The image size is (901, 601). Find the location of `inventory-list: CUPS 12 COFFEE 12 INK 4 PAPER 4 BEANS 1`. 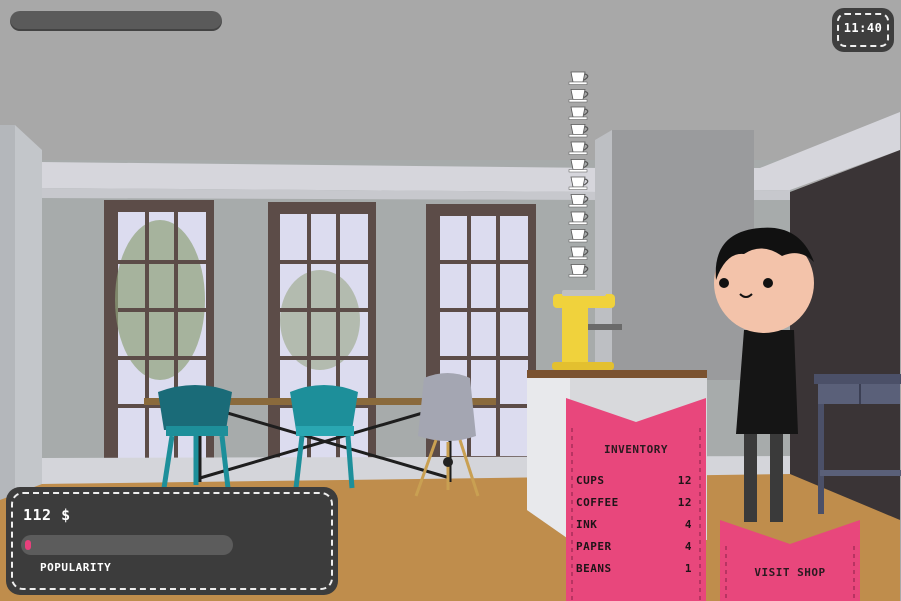

inventory-list: CUPS 12 COFFEE 12 INK 4 PAPER 4 BEANS 1 is located at coordinates (634, 529).